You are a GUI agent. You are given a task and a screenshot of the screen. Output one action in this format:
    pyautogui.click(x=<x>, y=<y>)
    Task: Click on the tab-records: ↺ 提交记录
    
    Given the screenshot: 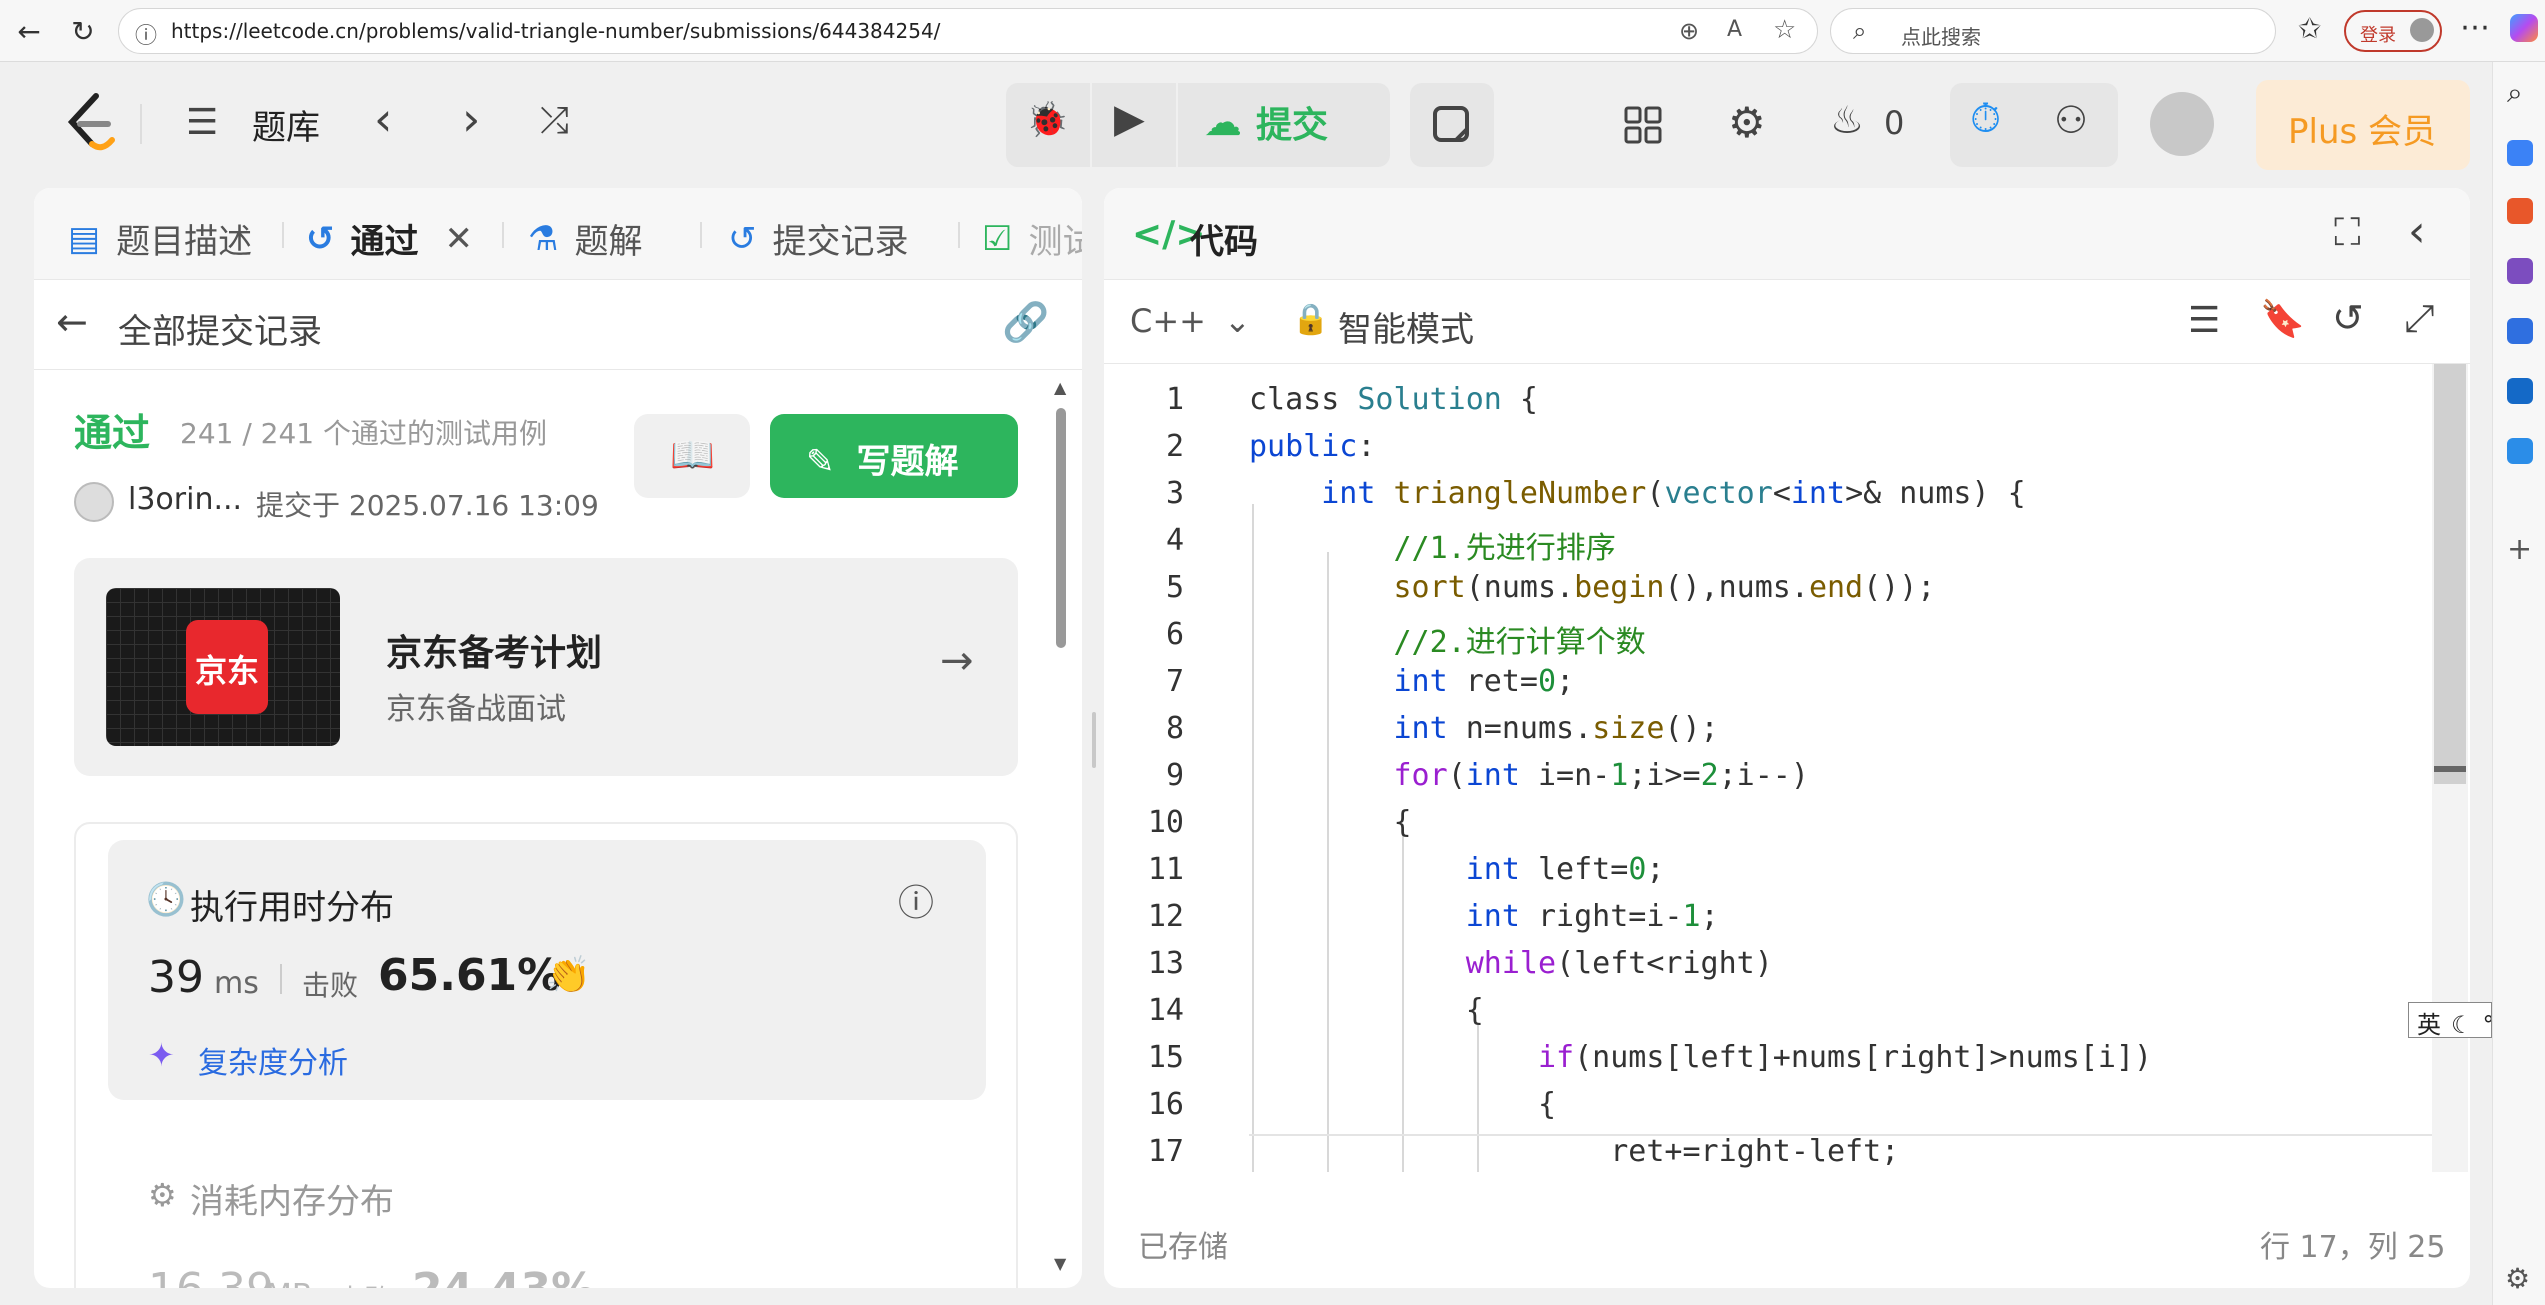 What is the action you would take?
    pyautogui.click(x=818, y=238)
    